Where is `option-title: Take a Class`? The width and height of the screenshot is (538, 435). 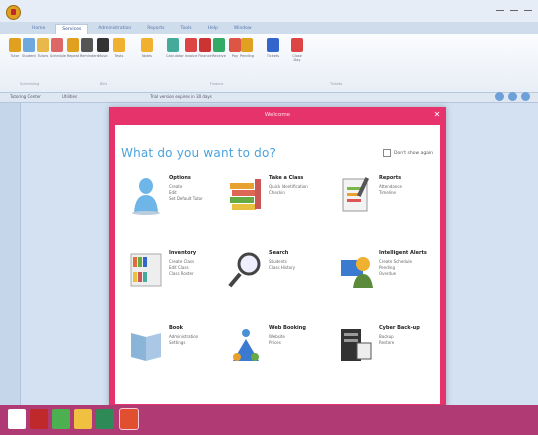 option-title: Take a Class is located at coordinates (286, 178).